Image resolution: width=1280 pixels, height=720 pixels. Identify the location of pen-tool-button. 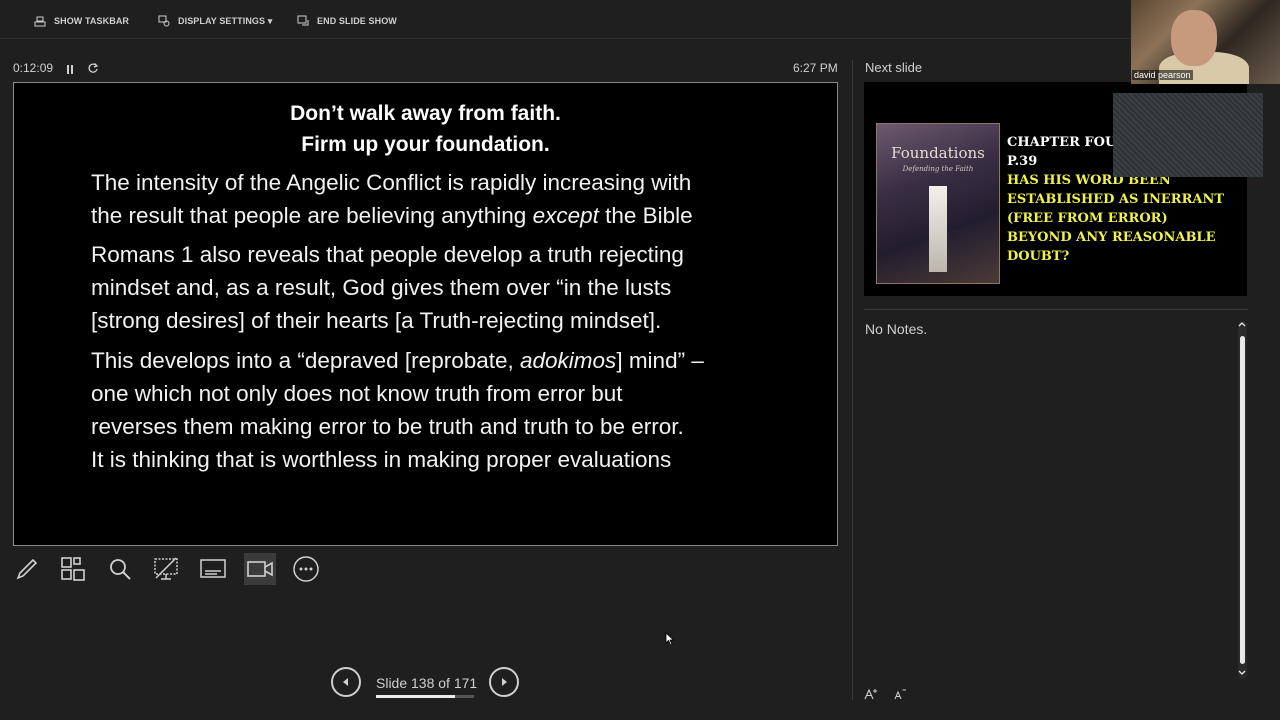
(27, 569).